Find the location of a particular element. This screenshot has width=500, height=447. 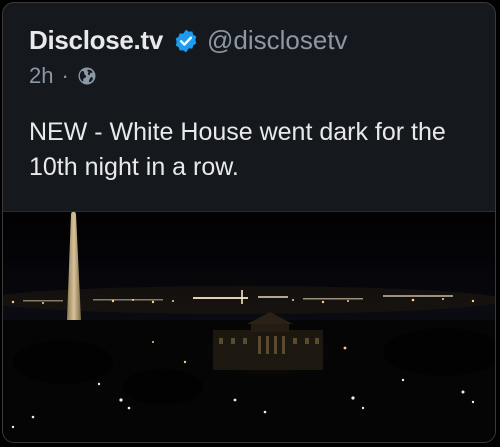

verified-badge-icon is located at coordinates (186, 41).